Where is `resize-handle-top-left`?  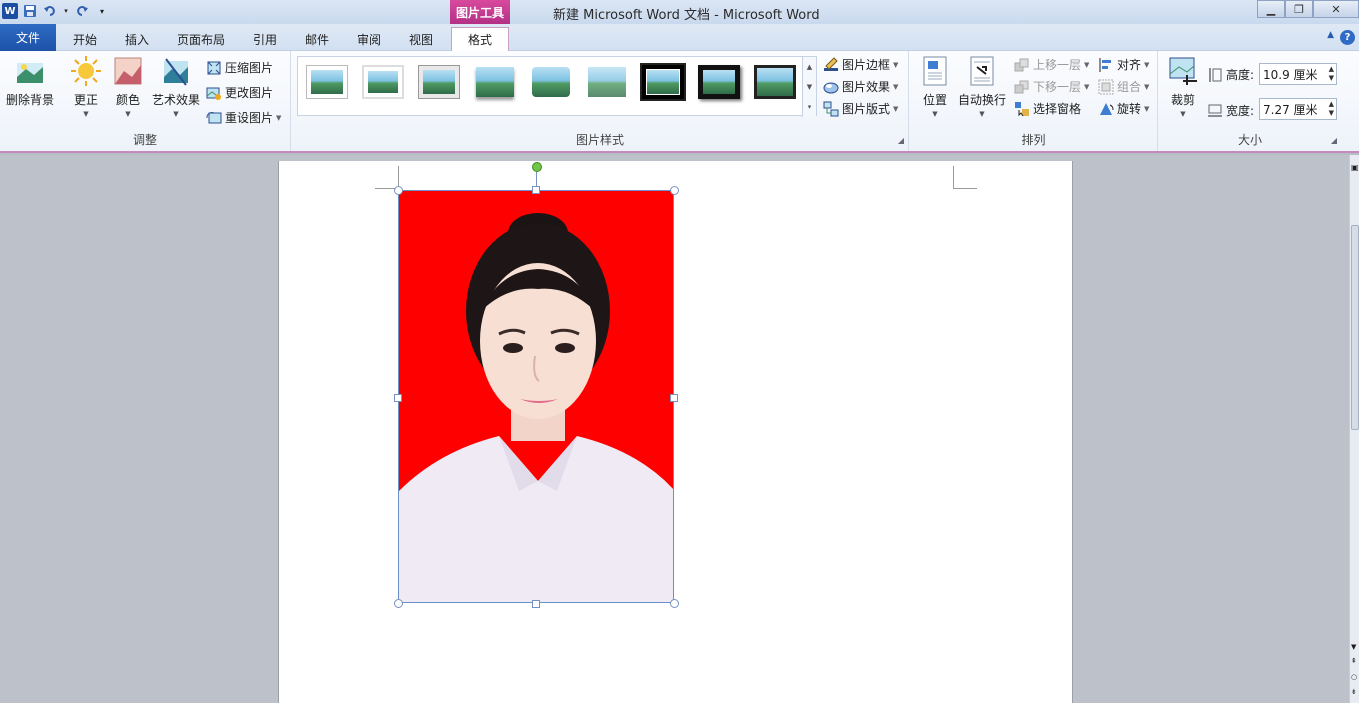
resize-handle-top-left is located at coordinates (398, 190).